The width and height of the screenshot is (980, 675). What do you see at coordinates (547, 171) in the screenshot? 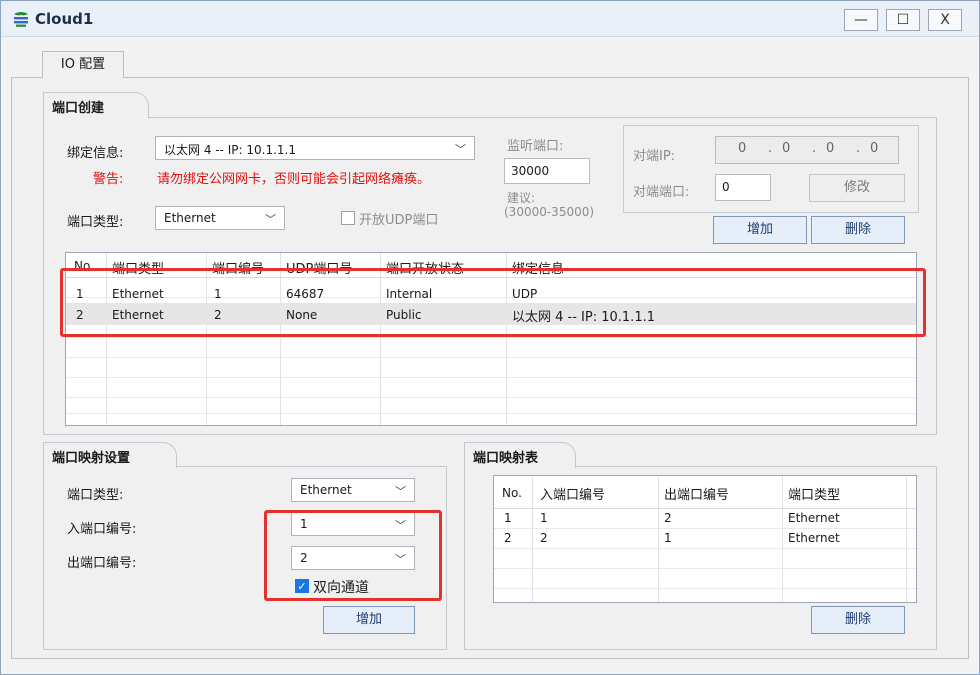
I see `listen-port-input: 30000` at bounding box center [547, 171].